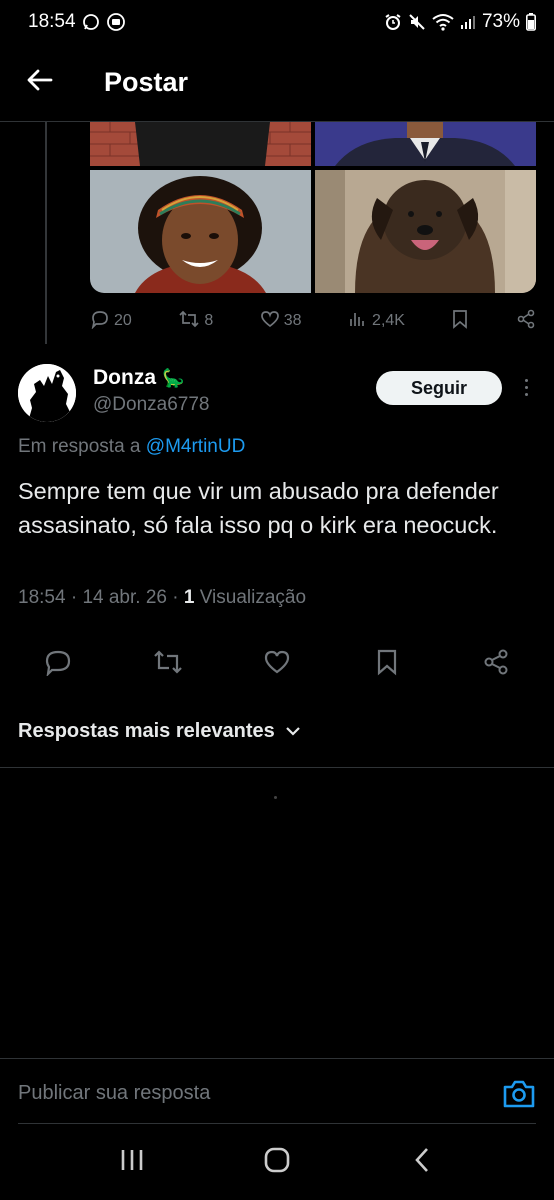 Image resolution: width=554 pixels, height=1200 pixels. Describe the element at coordinates (358, 321) in the screenshot. I see `views-icon` at that location.